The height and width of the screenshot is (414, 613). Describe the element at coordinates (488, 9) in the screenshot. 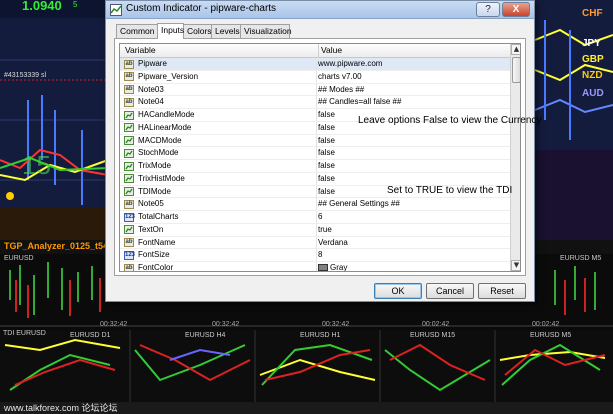

I see `help-button: ?` at that location.